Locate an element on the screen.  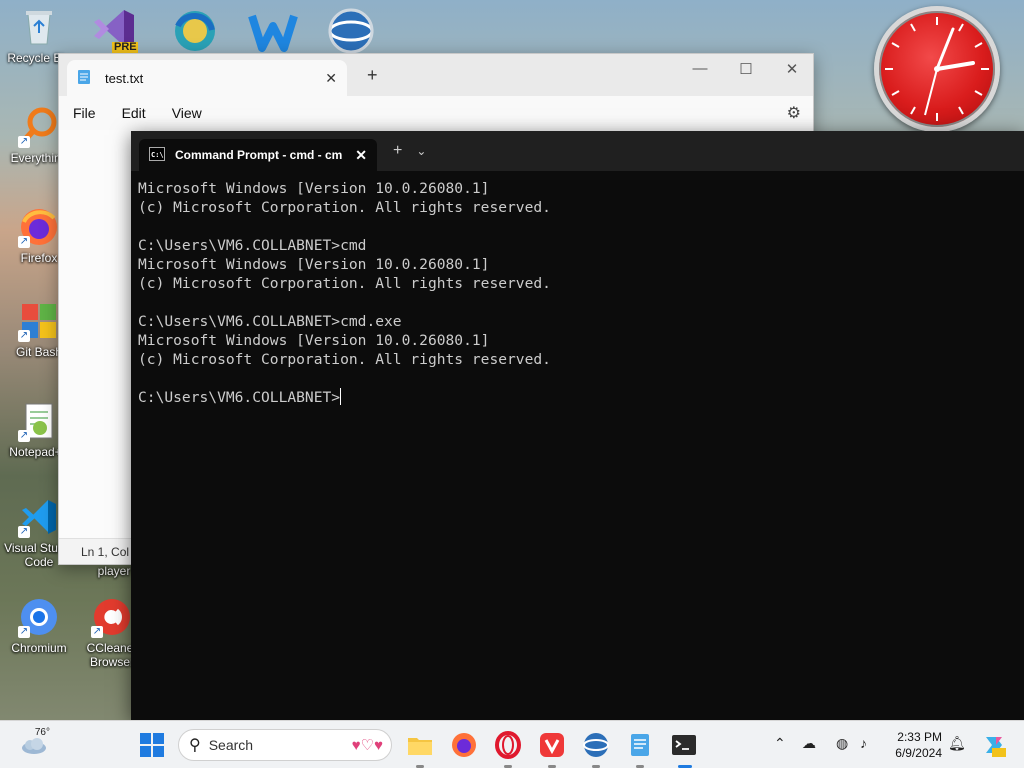
notepad-tab: test.txt ✕ is located at coordinates (207, 78).